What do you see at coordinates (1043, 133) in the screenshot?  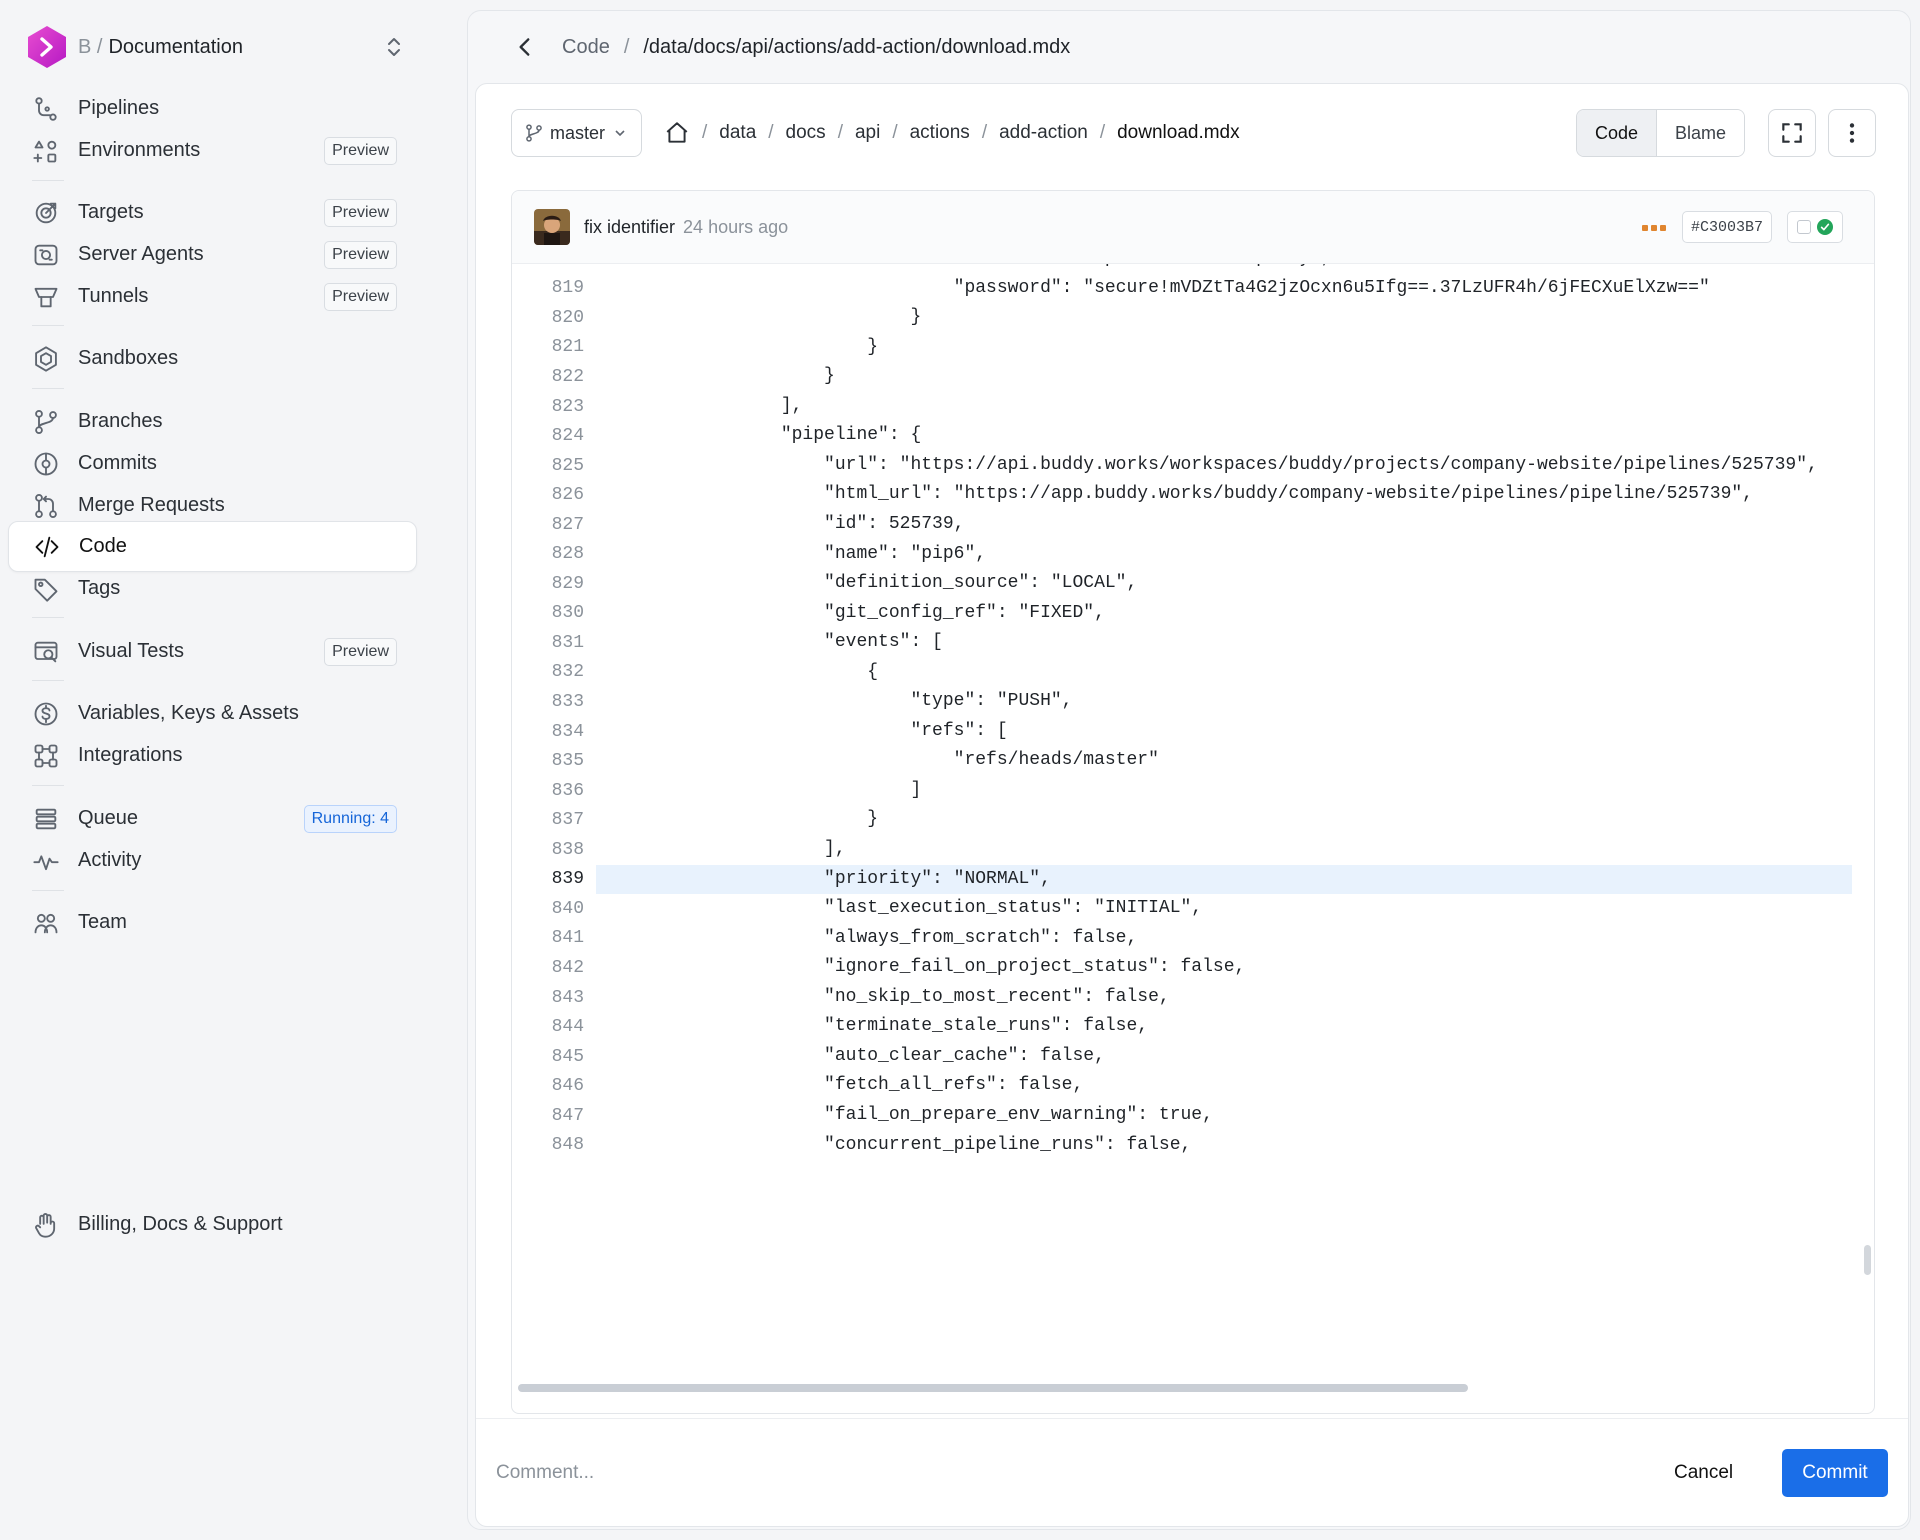 I see `breadcrumb-item: add-action` at bounding box center [1043, 133].